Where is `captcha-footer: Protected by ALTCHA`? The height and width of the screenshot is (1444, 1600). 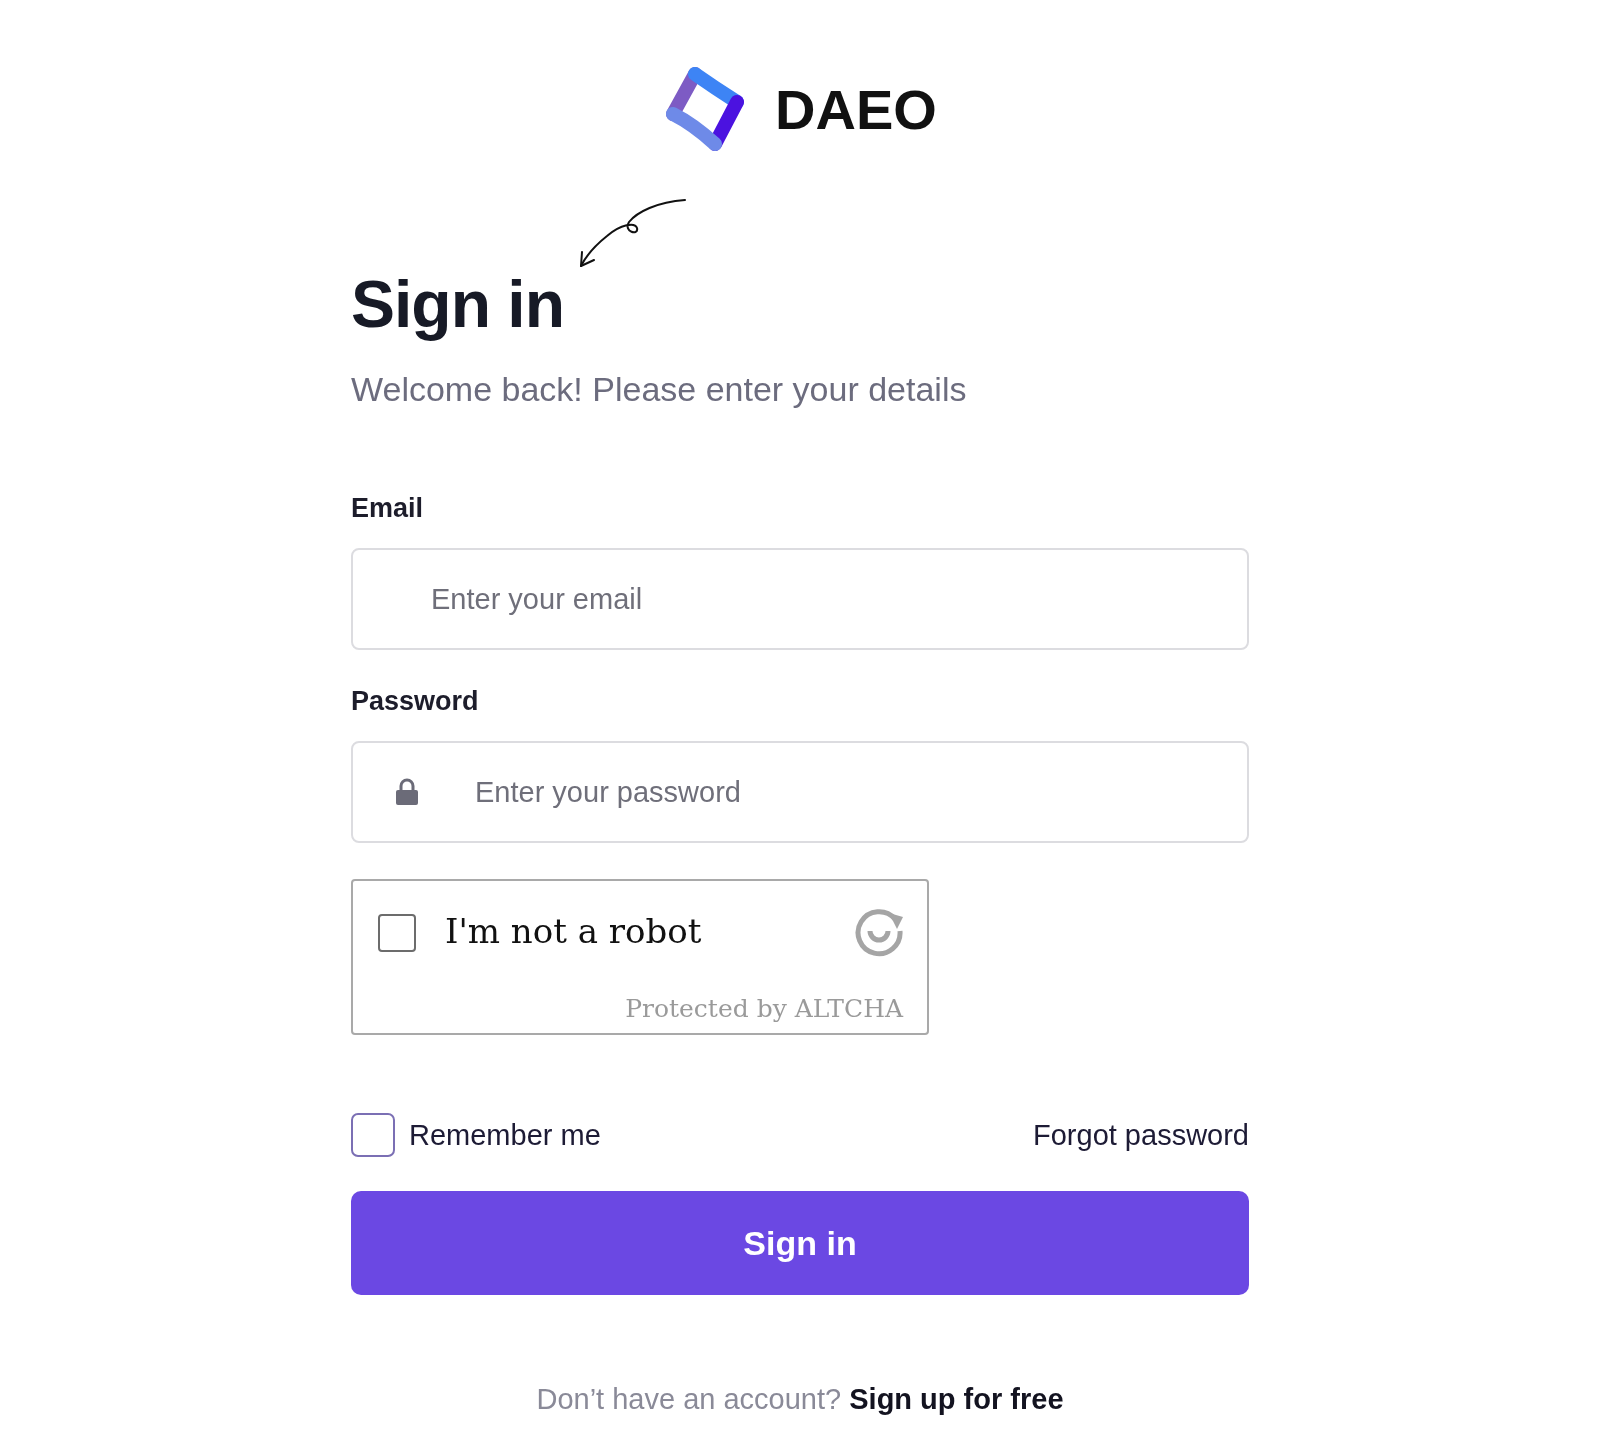 captcha-footer: Protected by ALTCHA is located at coordinates (764, 1008).